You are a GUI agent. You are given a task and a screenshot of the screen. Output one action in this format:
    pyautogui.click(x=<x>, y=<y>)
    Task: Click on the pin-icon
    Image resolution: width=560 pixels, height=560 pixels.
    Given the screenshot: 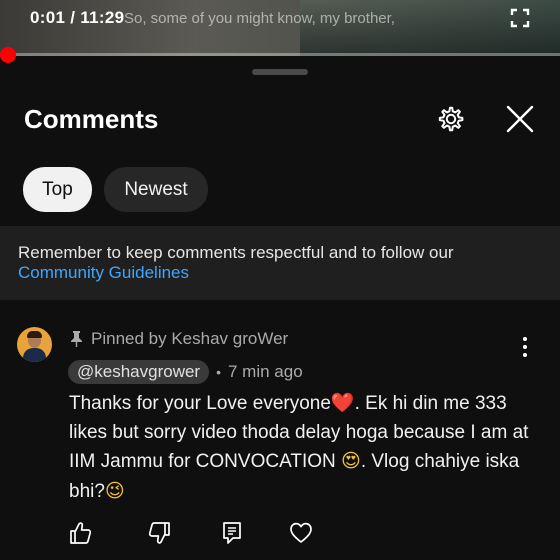 What is the action you would take?
    pyautogui.click(x=76, y=339)
    